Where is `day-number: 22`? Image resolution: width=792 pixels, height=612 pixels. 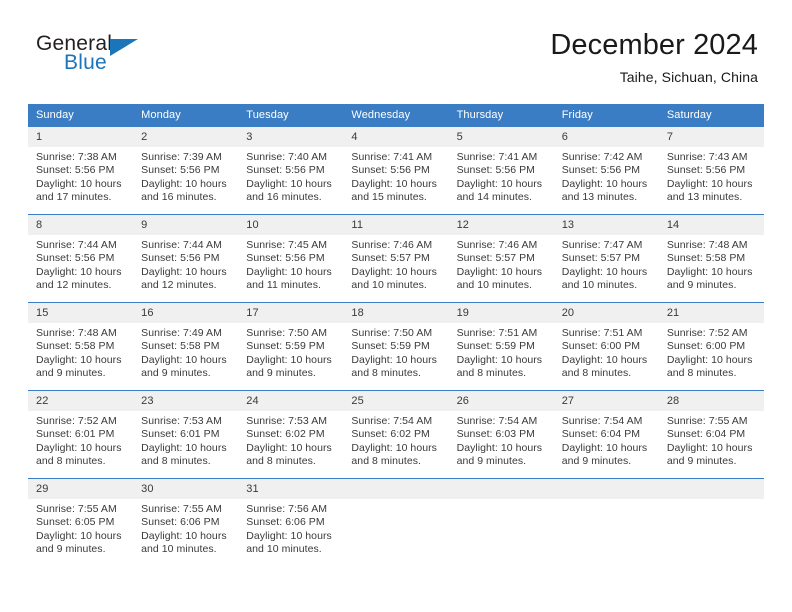
day-number: 22 is located at coordinates (81, 401).